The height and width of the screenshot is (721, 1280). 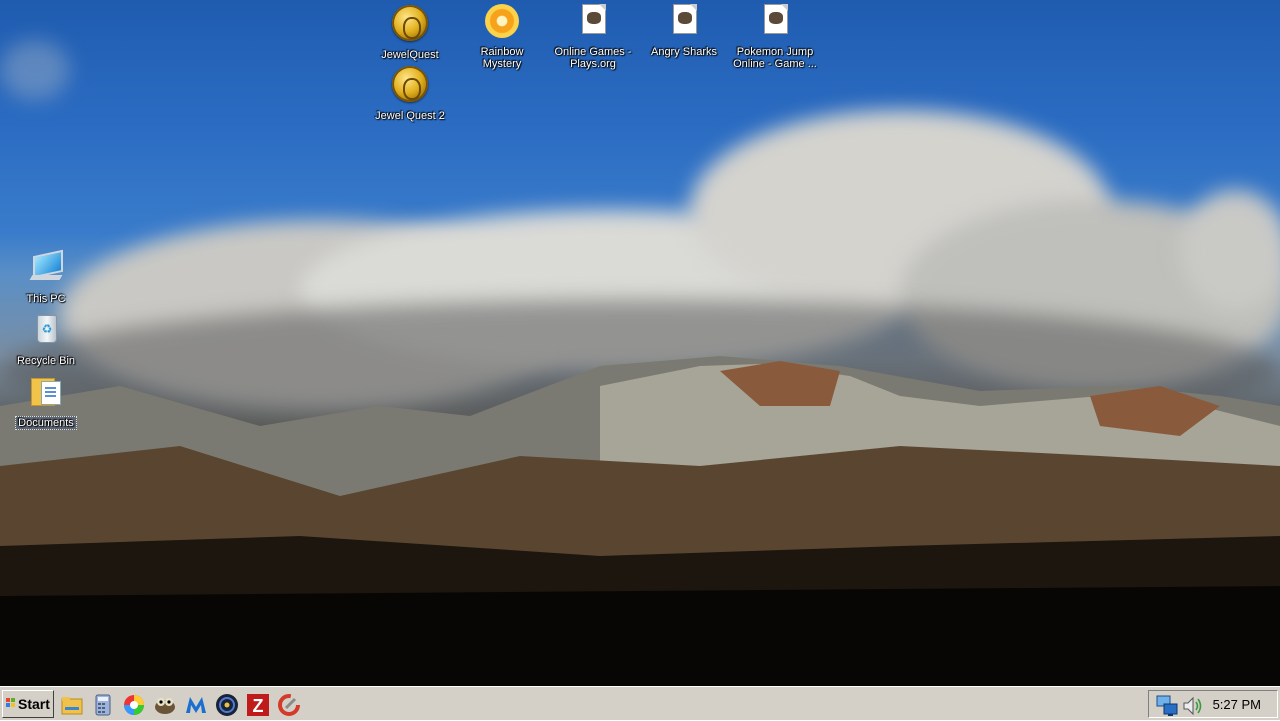 I want to click on desktop-icon-label: JewelQuest, so click(x=410, y=55).